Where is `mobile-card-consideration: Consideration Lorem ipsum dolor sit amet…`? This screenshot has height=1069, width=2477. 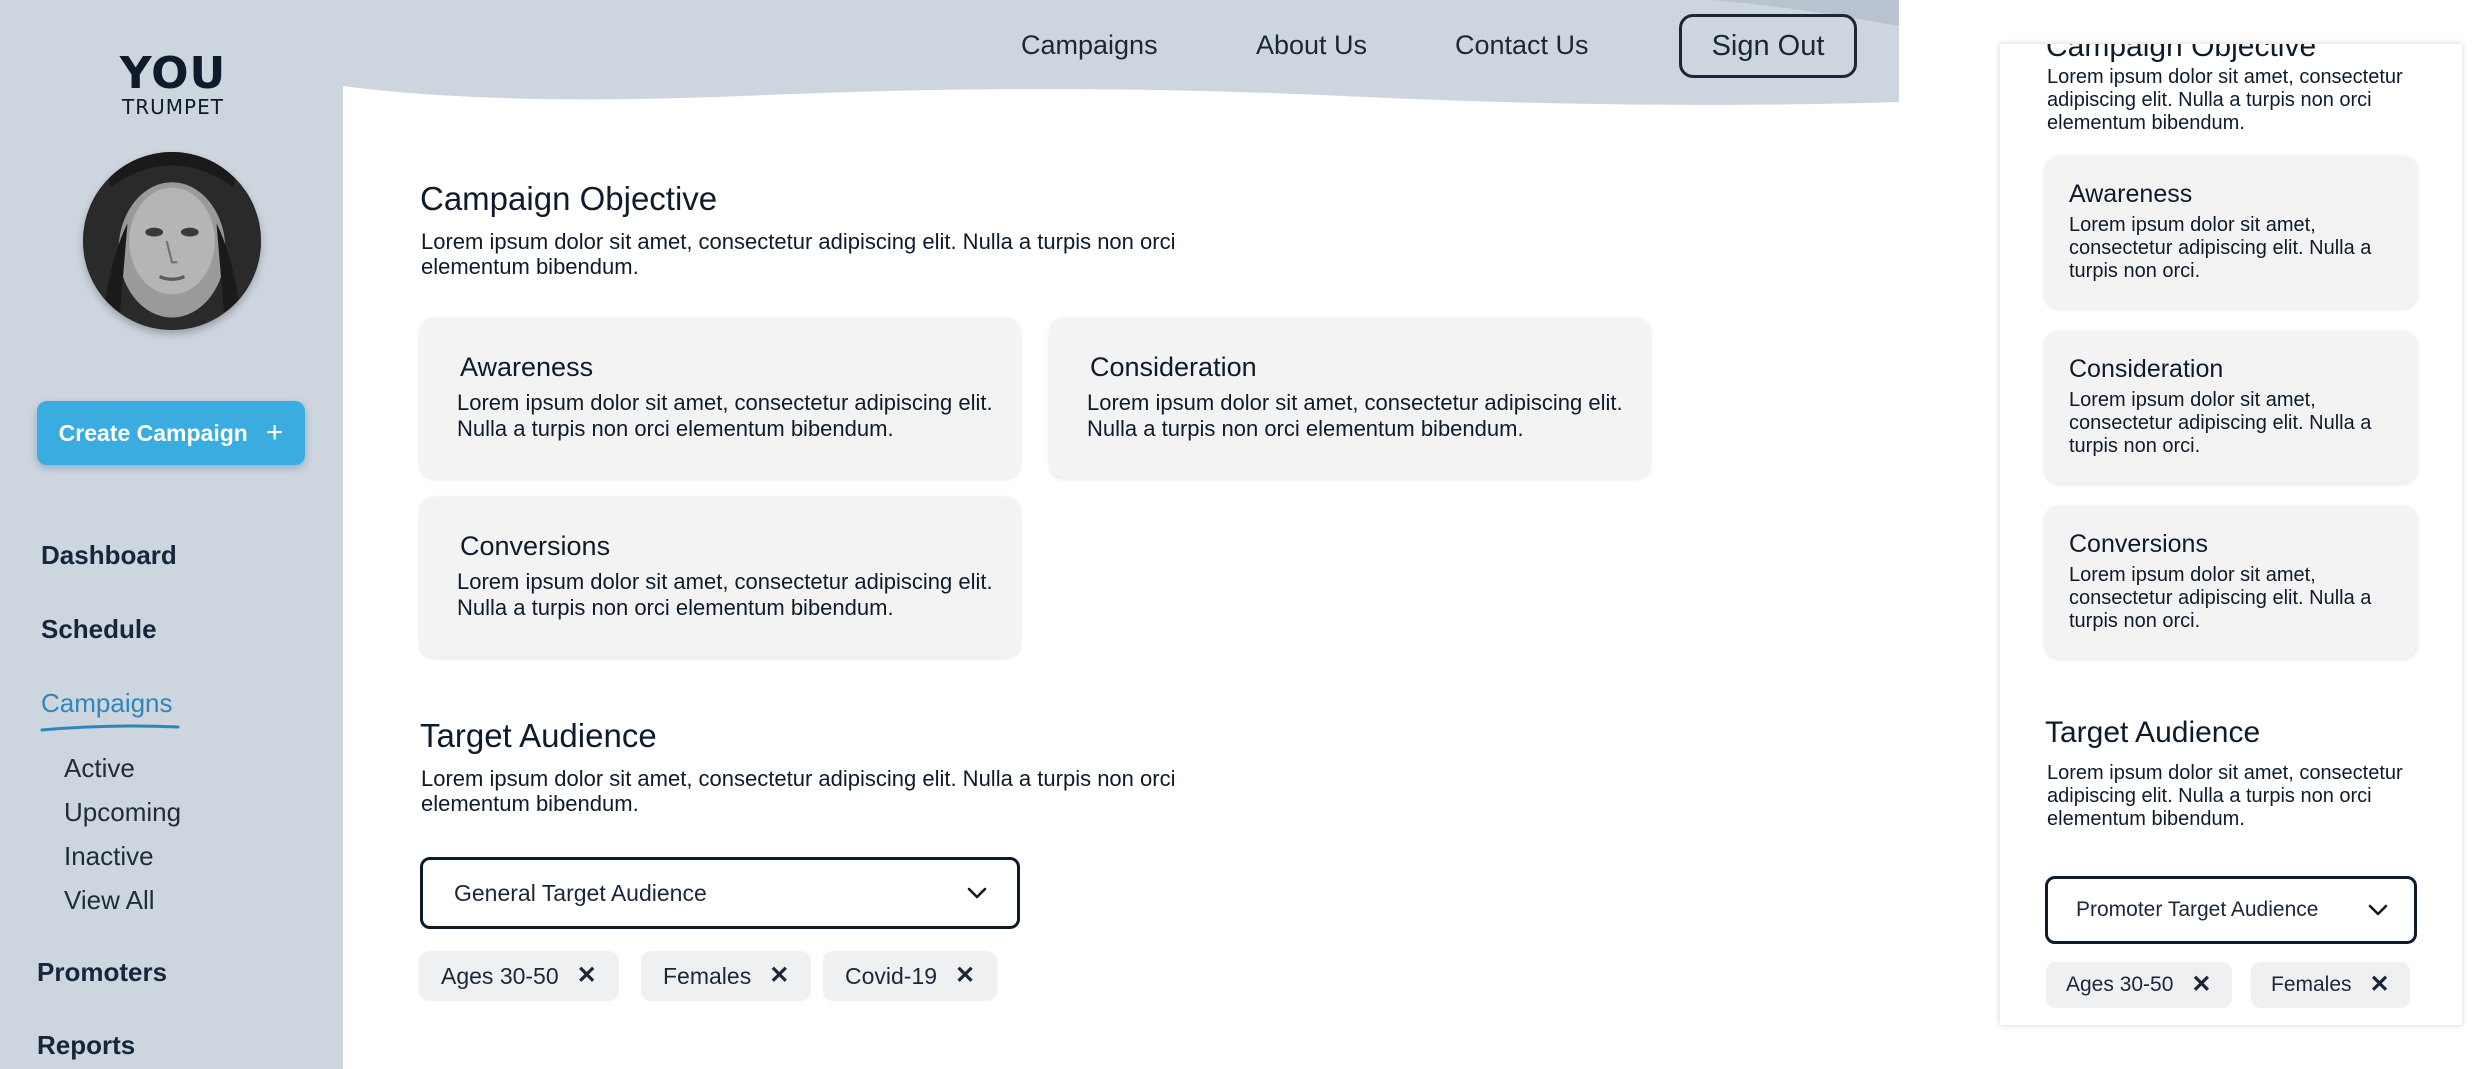 mobile-card-consideration: Consideration Lorem ipsum dolor sit amet… is located at coordinates (2231, 407).